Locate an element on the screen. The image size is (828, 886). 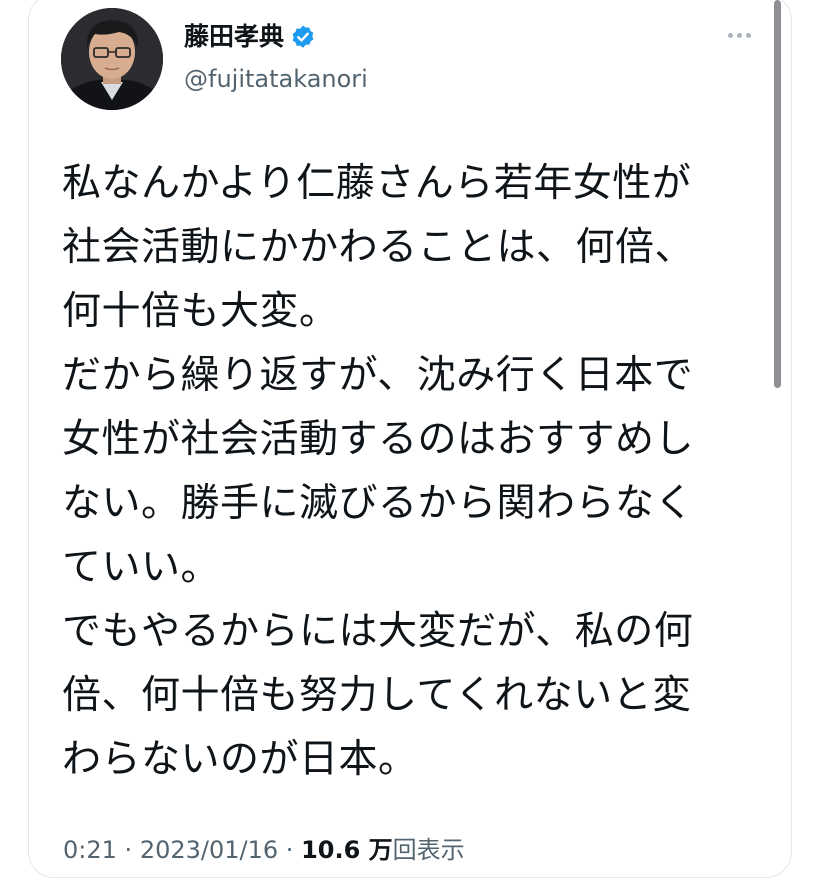
author-display-name: 藤田孝典 is located at coordinates (234, 37).